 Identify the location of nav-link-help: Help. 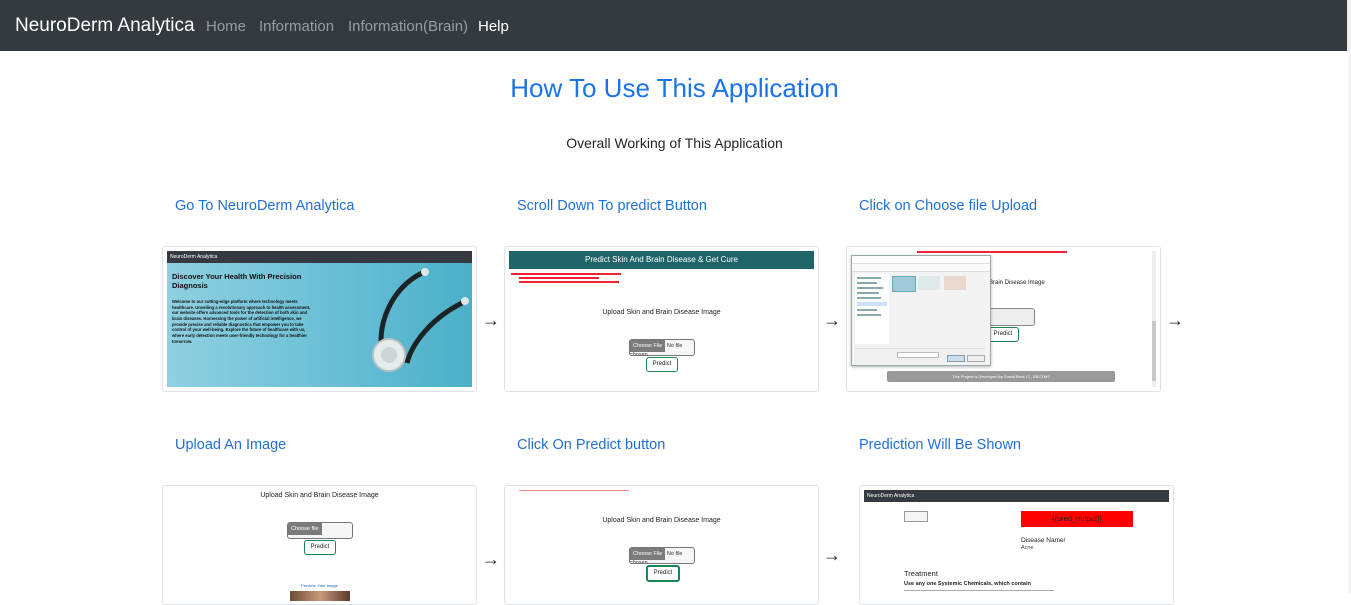
(493, 26).